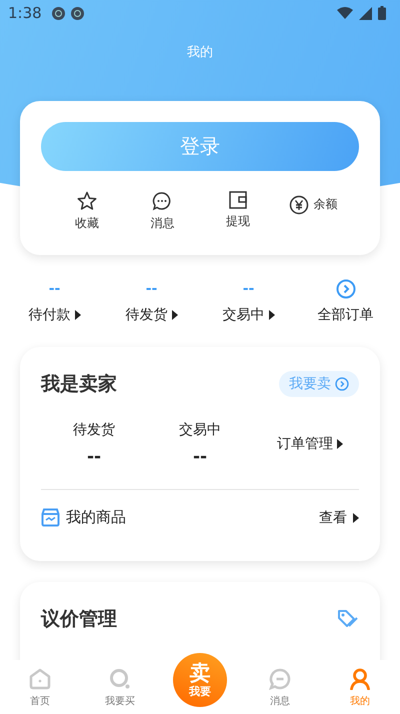  What do you see at coordinates (243, 315) in the screenshot?
I see `order-status-label: 交易中` at bounding box center [243, 315].